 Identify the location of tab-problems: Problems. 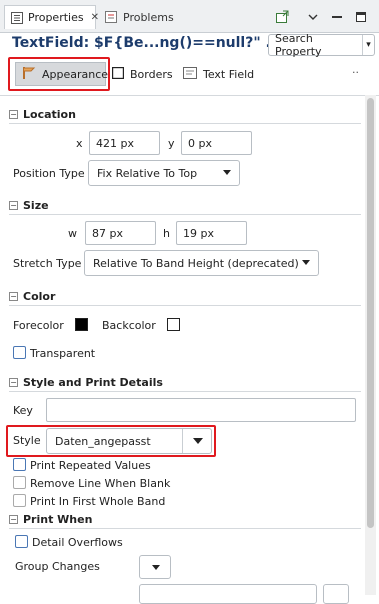
(139, 17).